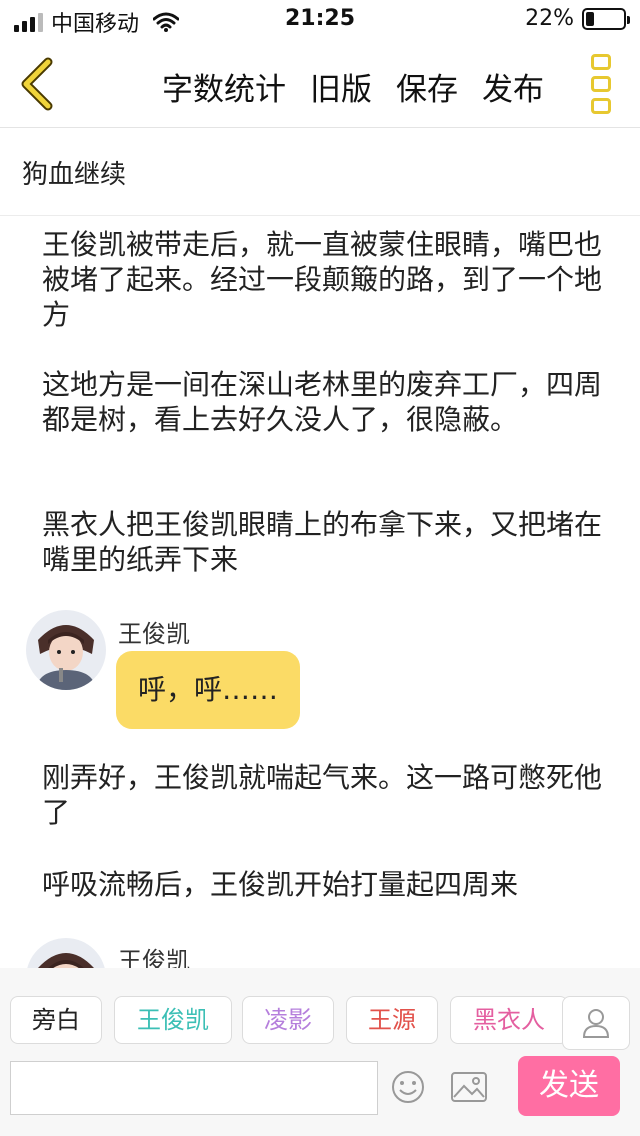  I want to click on emoji-icon, so click(408, 1087).